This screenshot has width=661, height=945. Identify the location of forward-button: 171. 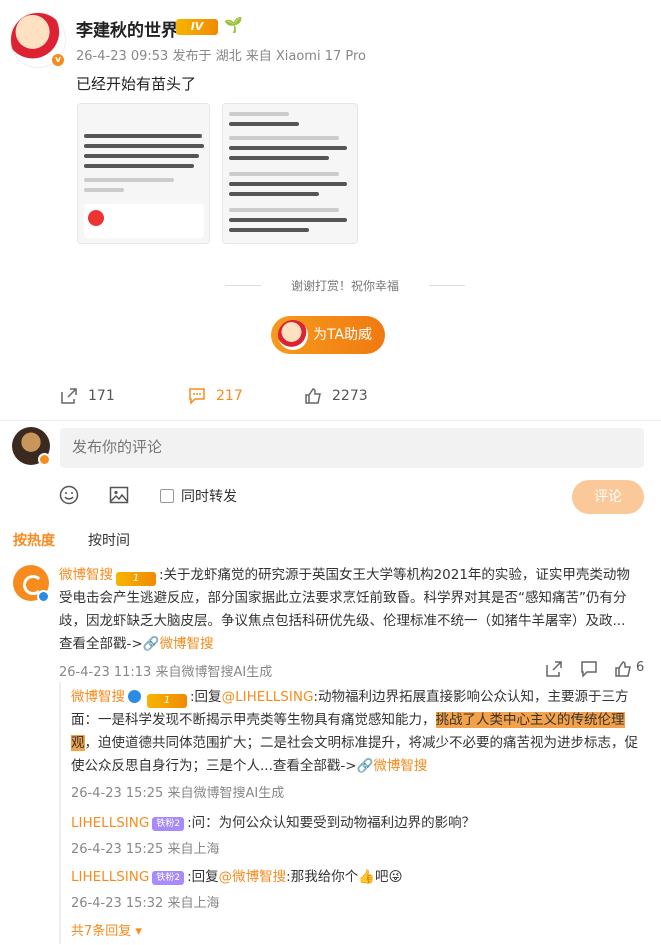
(87, 396).